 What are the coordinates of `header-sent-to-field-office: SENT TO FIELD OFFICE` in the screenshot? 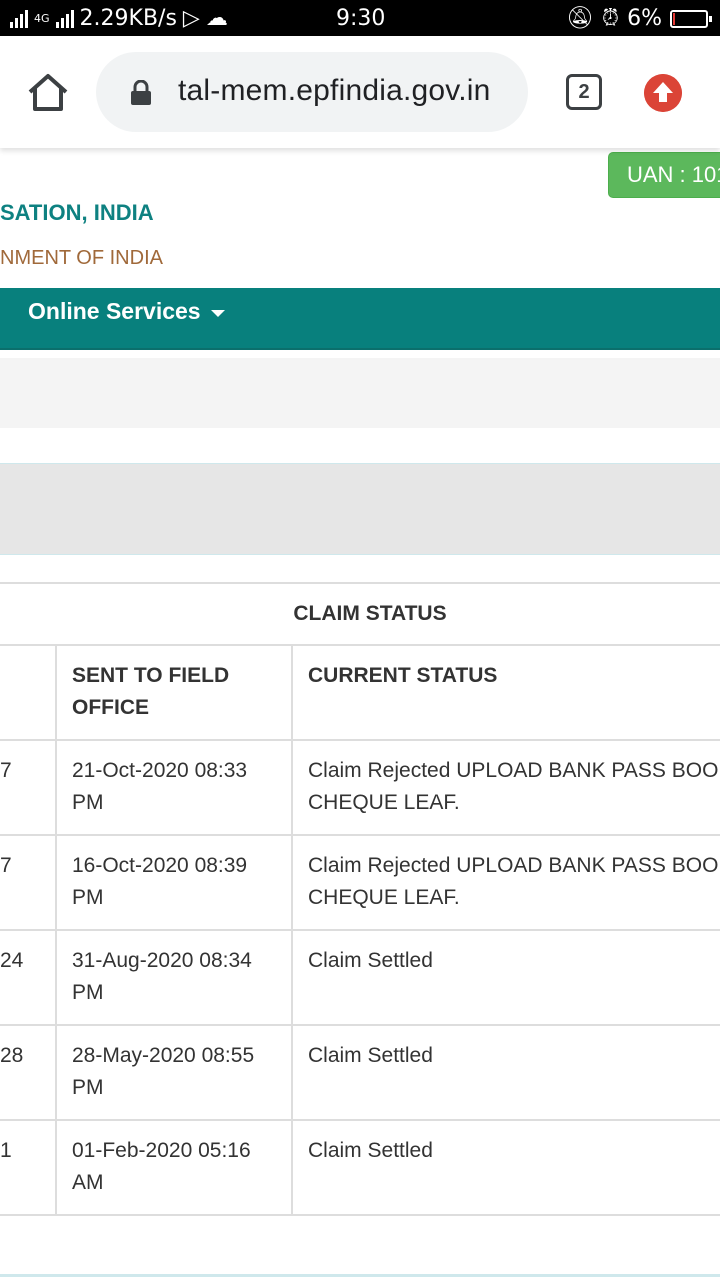 It's located at (175, 692).